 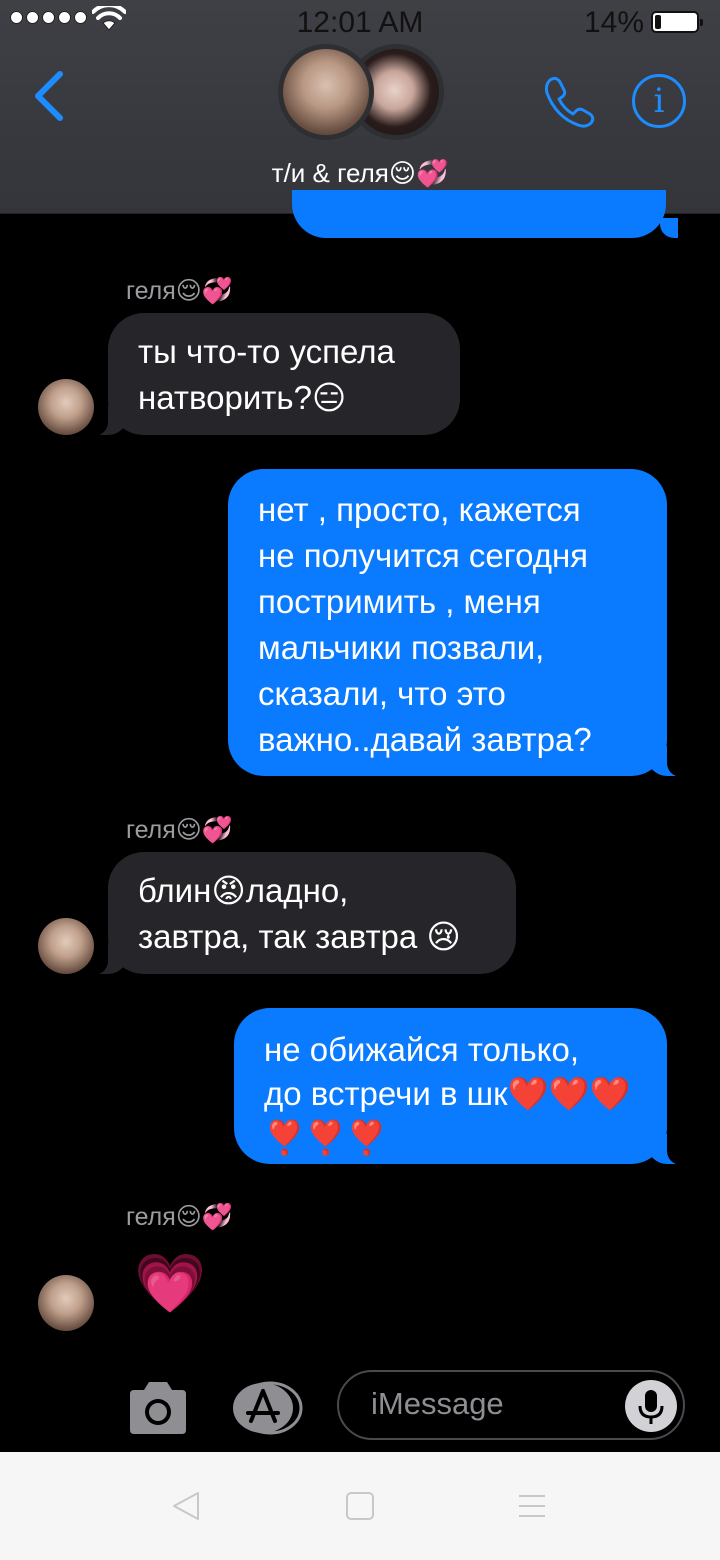 I want to click on nav-menu-icon, so click(x=532, y=1506).